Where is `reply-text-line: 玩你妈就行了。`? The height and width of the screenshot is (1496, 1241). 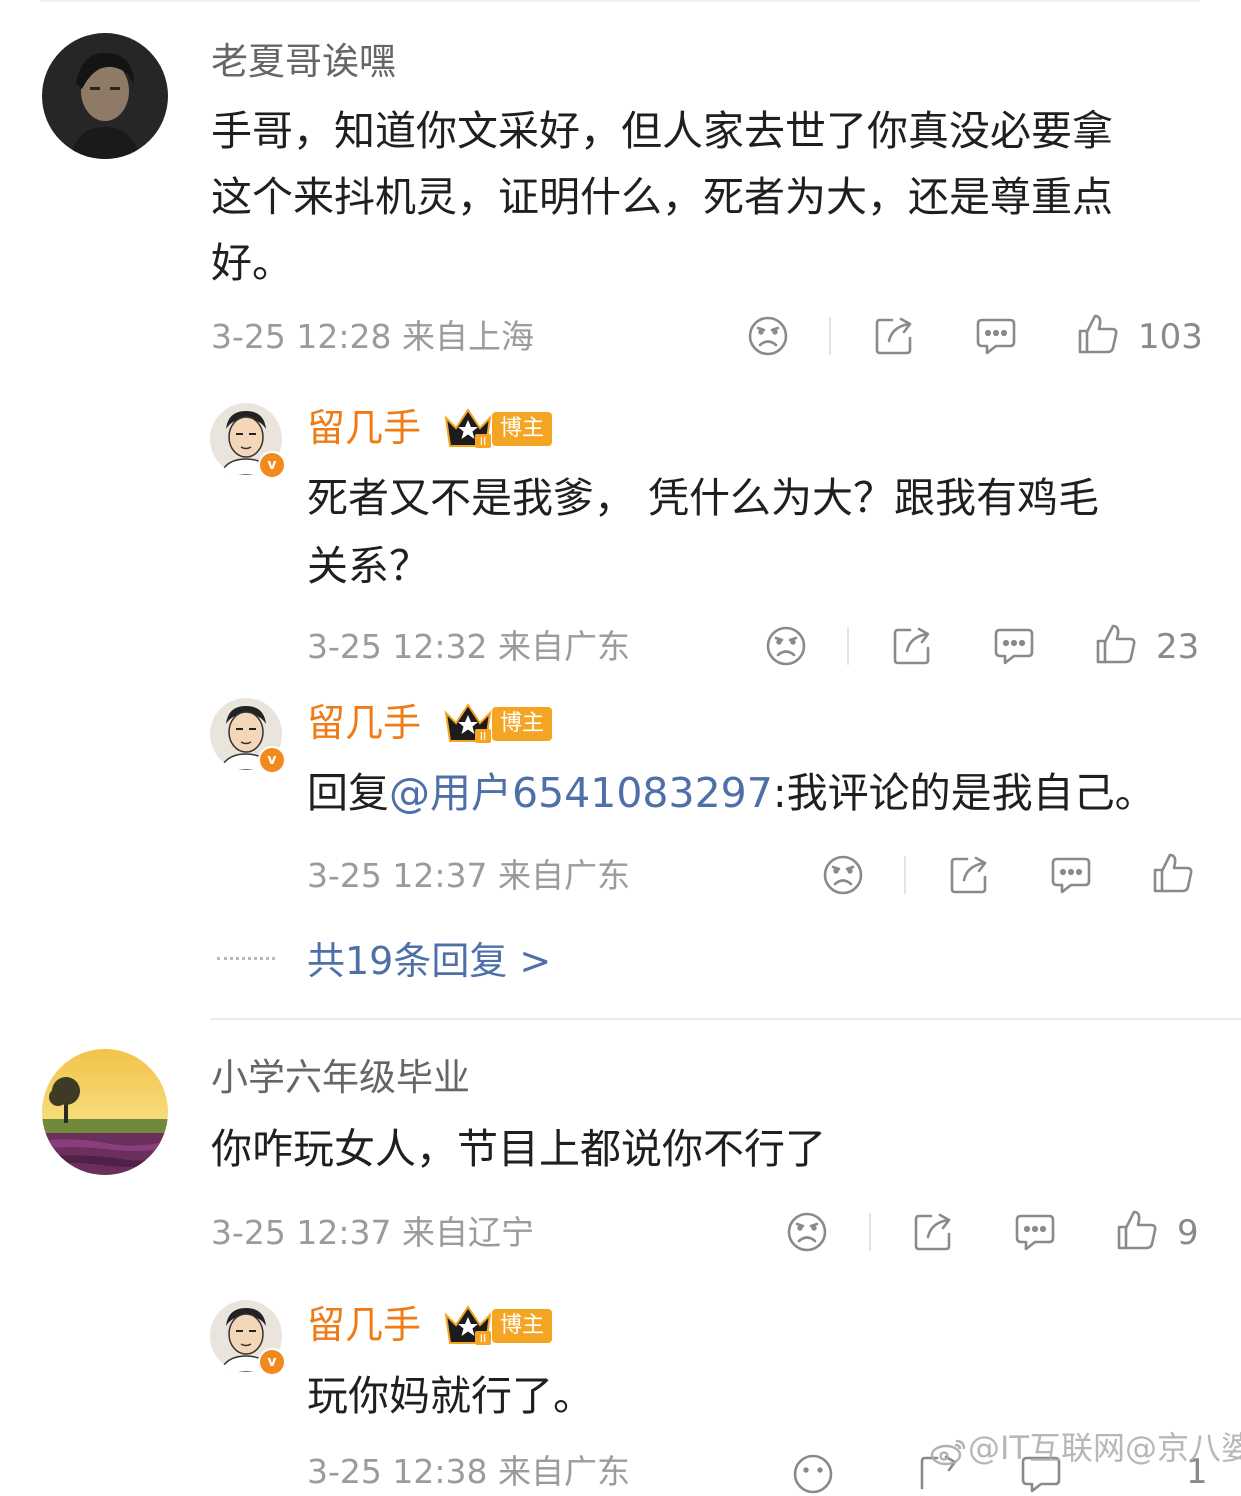 reply-text-line: 玩你妈就行了。 is located at coordinates (450, 1396).